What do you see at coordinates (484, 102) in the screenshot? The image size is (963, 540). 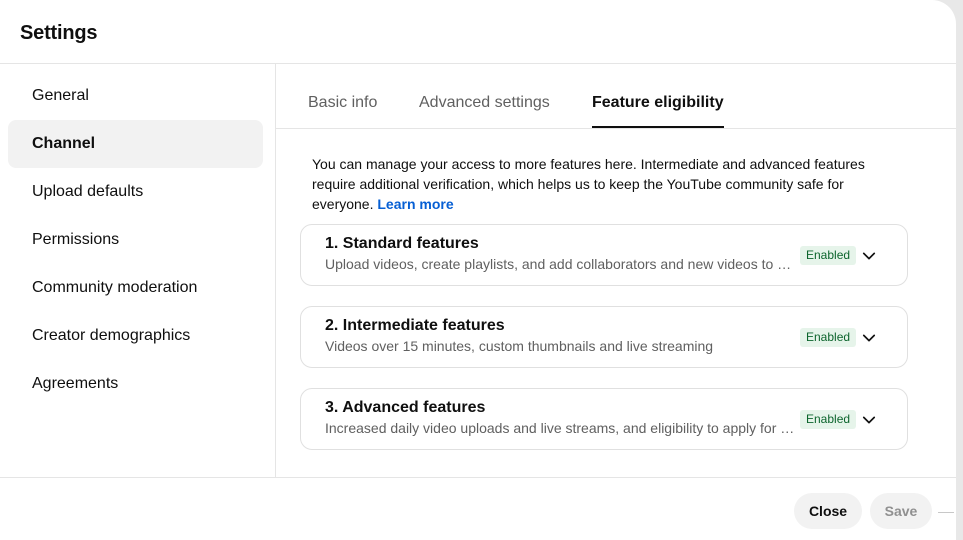 I see `tab-label: Advanced settings` at bounding box center [484, 102].